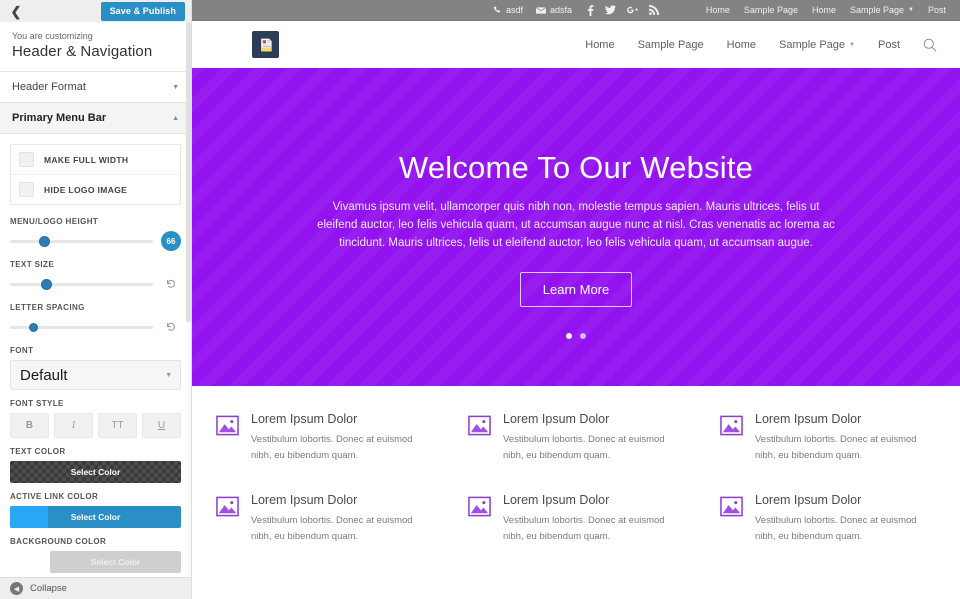  What do you see at coordinates (889, 45) in the screenshot?
I see `nav-item-post: Post` at bounding box center [889, 45].